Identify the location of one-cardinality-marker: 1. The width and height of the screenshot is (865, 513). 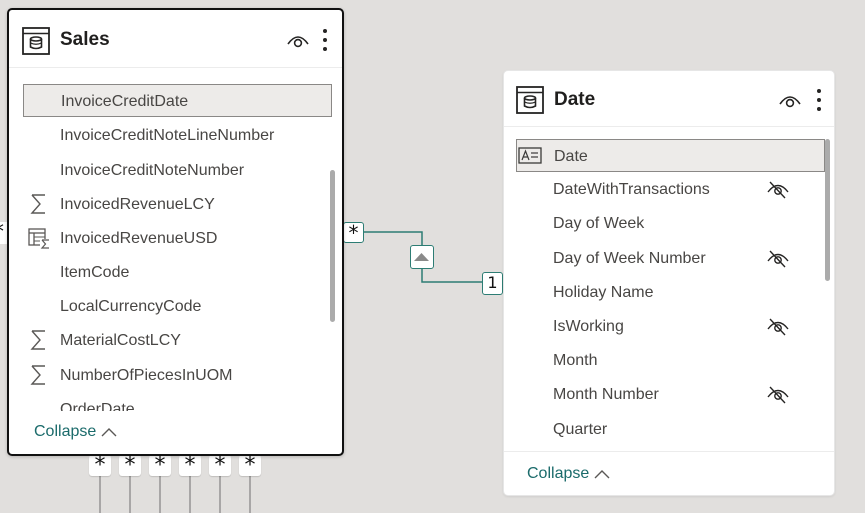
(492, 283).